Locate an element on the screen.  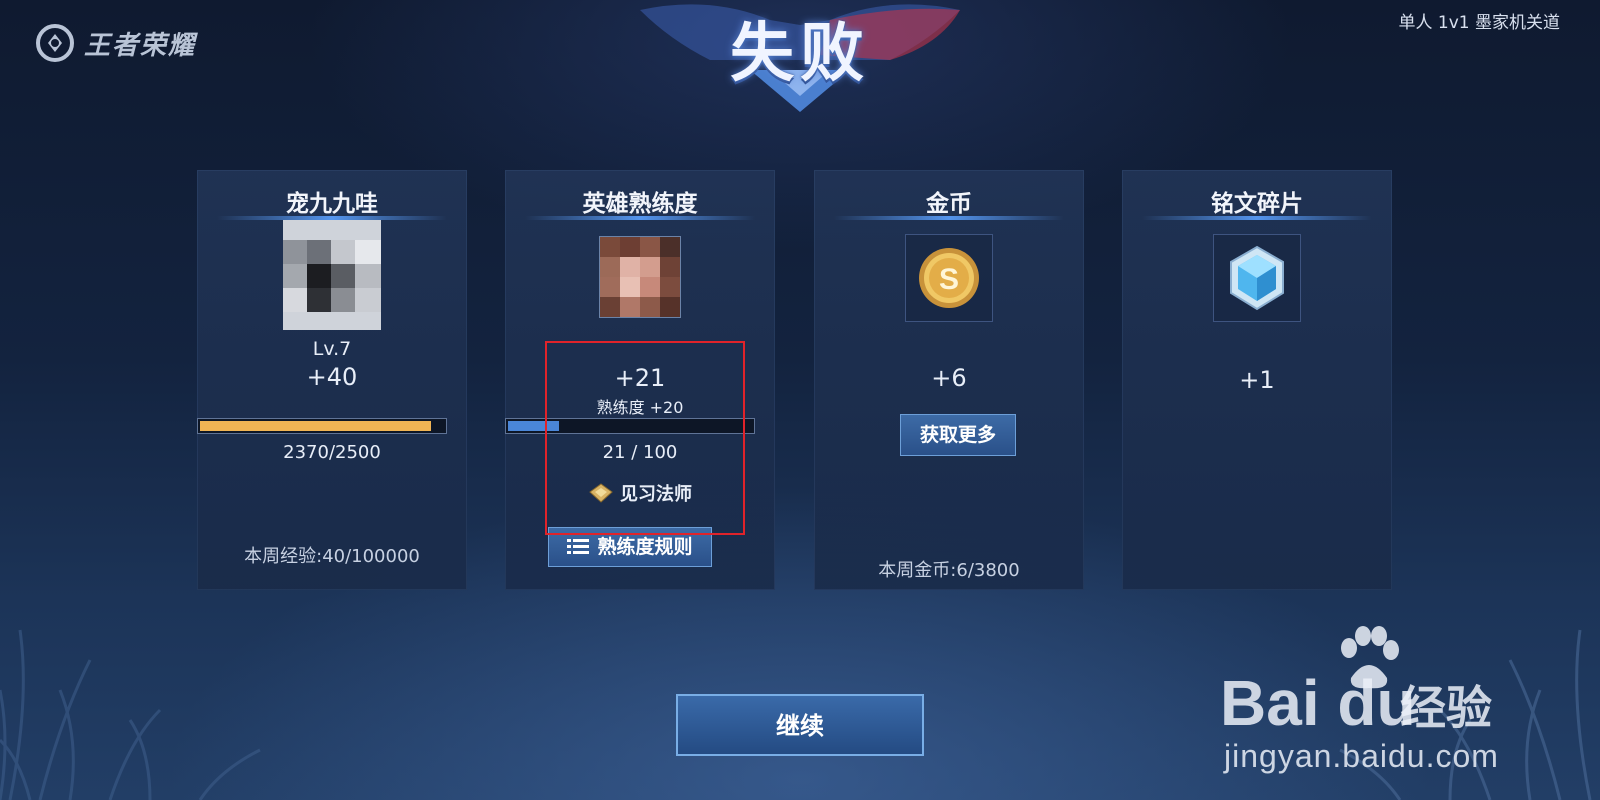
player-avatar is located at coordinates (332, 275).